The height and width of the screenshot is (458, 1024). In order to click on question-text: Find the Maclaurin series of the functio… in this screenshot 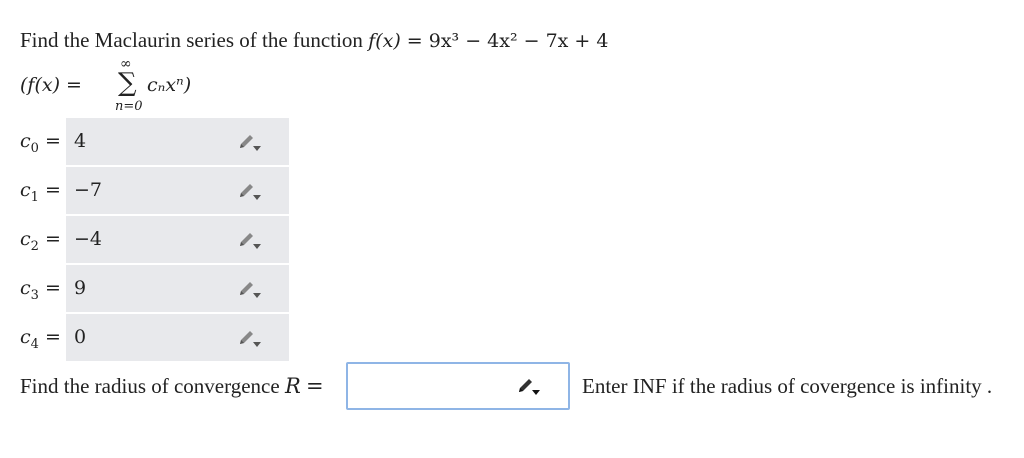, I will do `click(314, 40)`.